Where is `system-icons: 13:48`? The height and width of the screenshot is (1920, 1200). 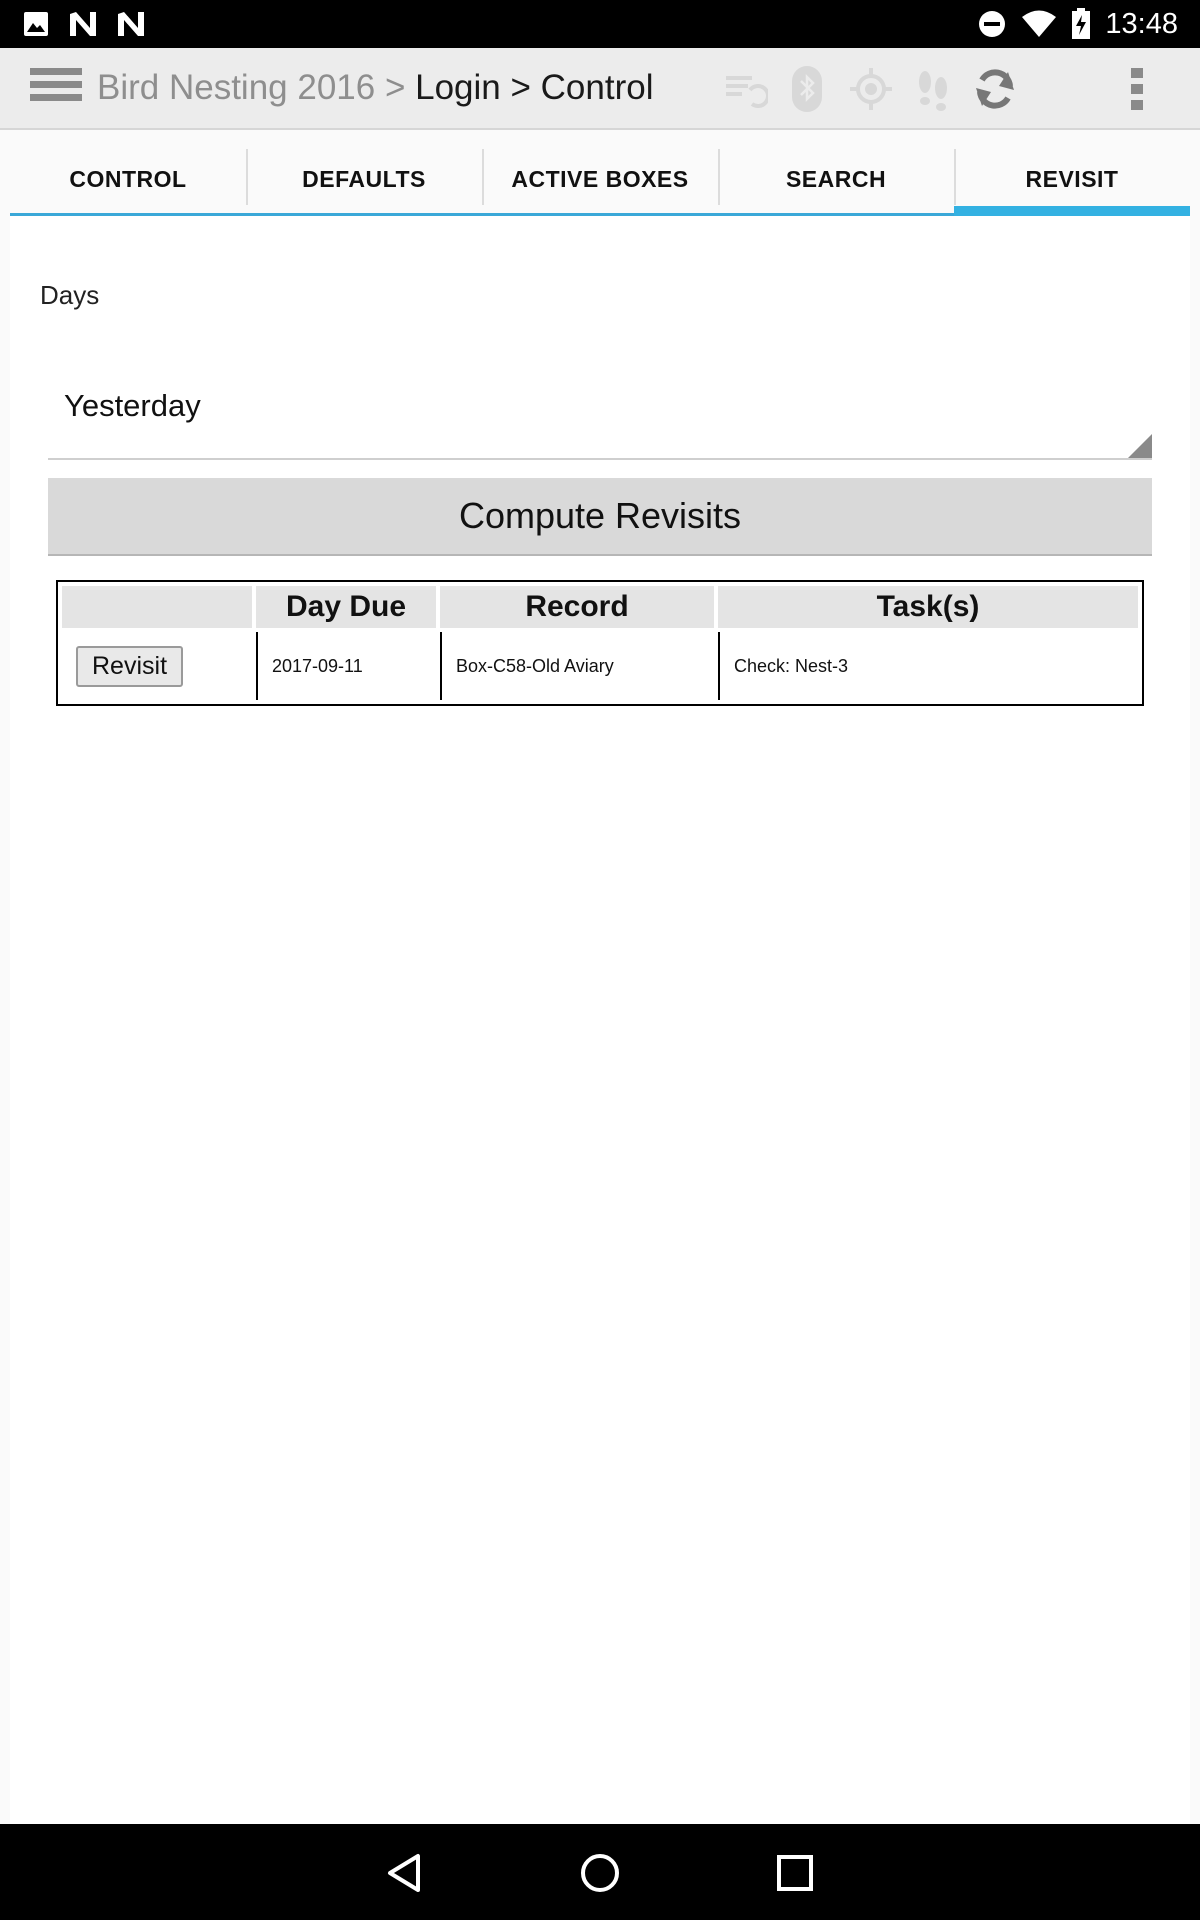 system-icons: 13:48 is located at coordinates (1077, 24).